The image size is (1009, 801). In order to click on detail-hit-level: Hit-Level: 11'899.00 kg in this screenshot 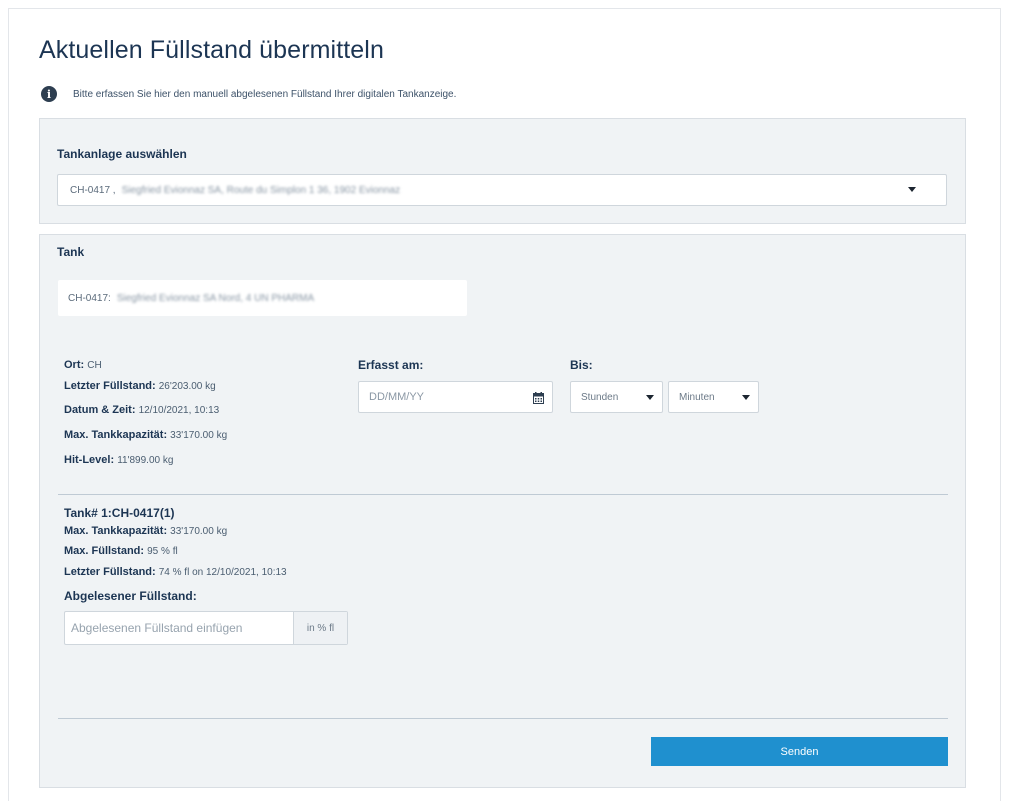, I will do `click(119, 460)`.